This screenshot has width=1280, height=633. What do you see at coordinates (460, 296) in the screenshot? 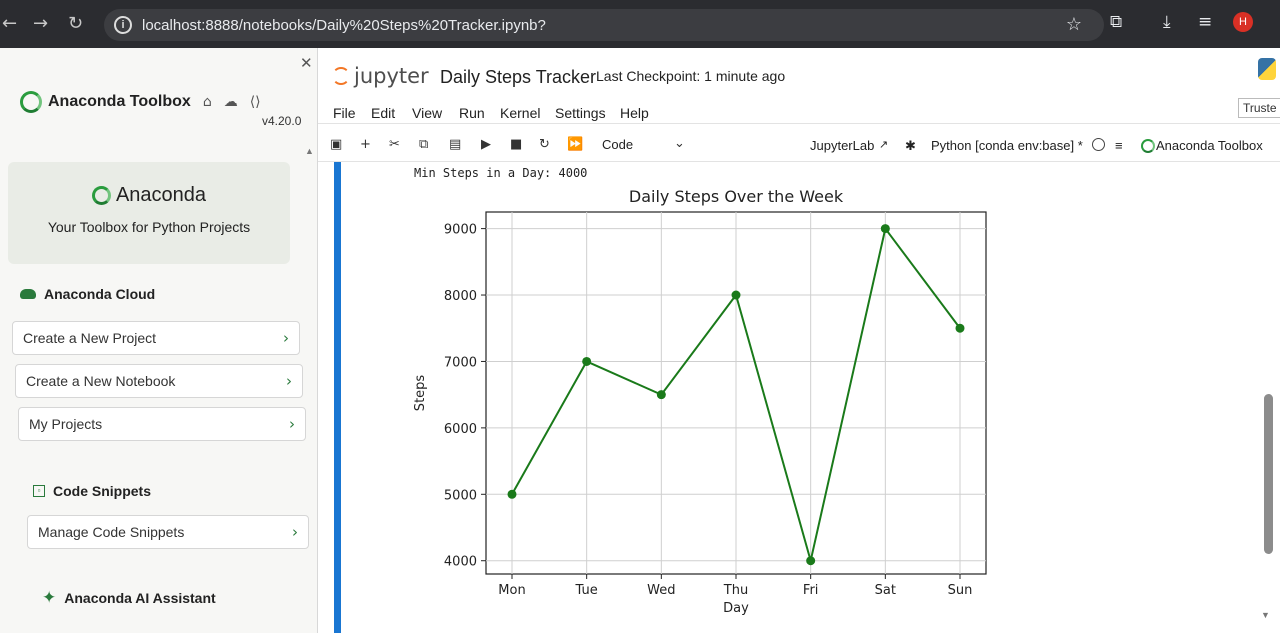
I see `y-tick-label: 8000` at bounding box center [460, 296].